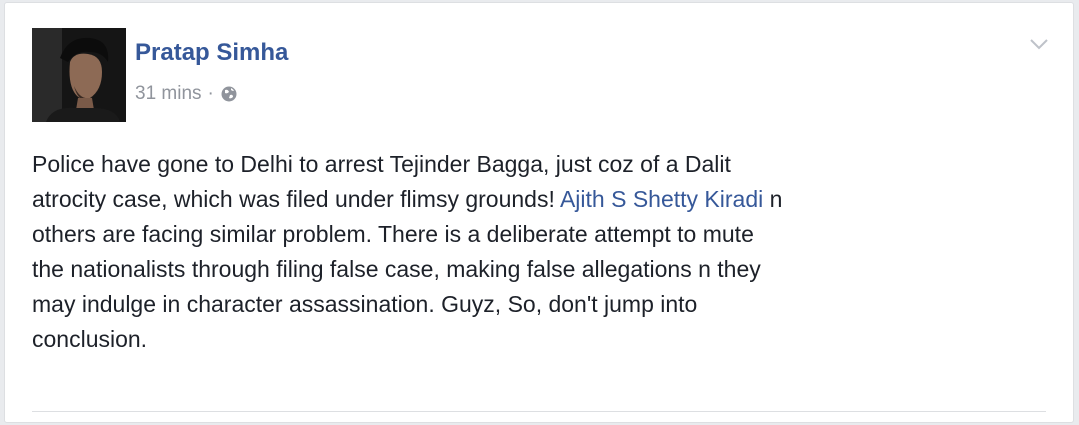 Image resolution: width=1079 pixels, height=425 pixels. I want to click on mention-link: Ajith S Shetty Kiradi, so click(661, 199).